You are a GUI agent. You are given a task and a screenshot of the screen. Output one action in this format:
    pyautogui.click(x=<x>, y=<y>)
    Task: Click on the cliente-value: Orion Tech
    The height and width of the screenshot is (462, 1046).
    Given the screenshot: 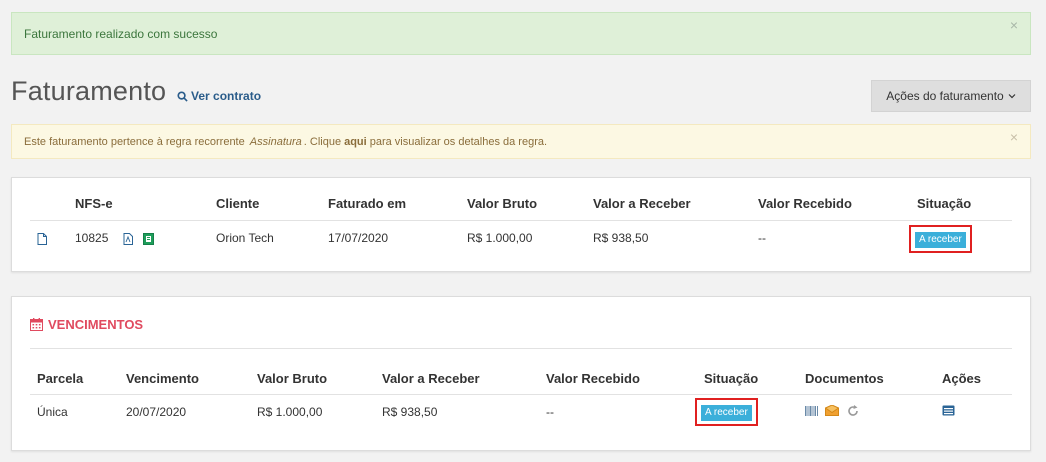 What is the action you would take?
    pyautogui.click(x=245, y=238)
    